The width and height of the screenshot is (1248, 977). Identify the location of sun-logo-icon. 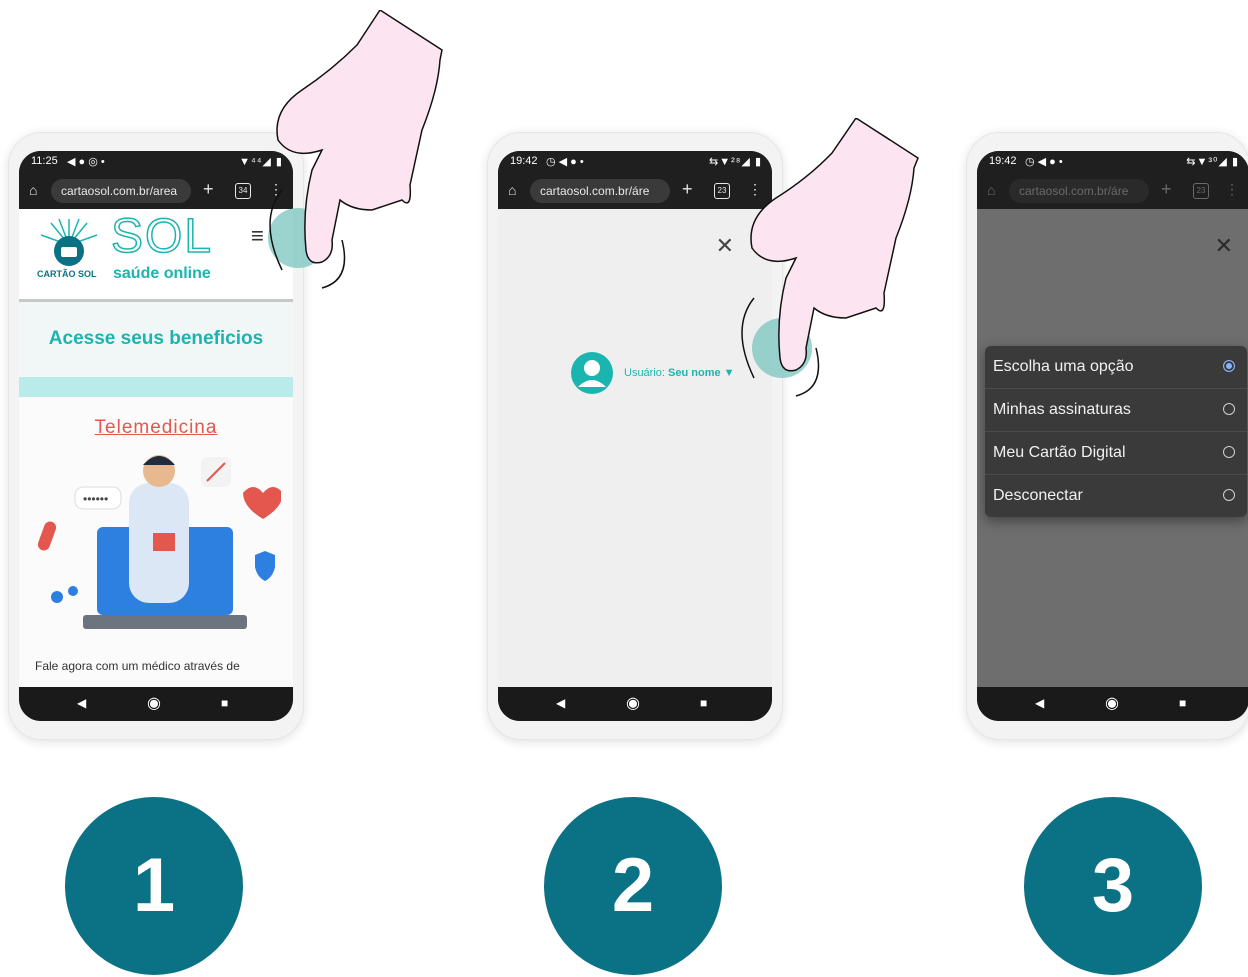
(69, 242).